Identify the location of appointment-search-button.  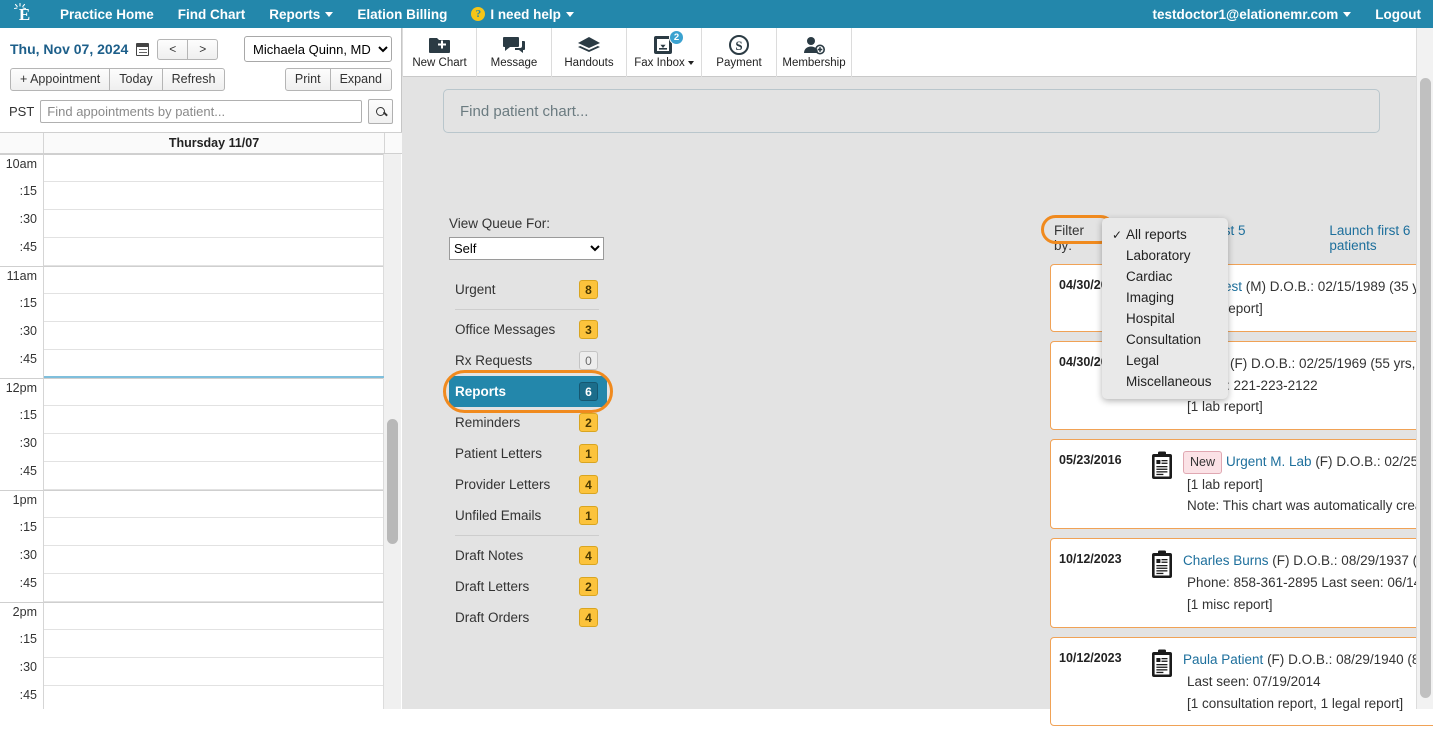
(381, 111).